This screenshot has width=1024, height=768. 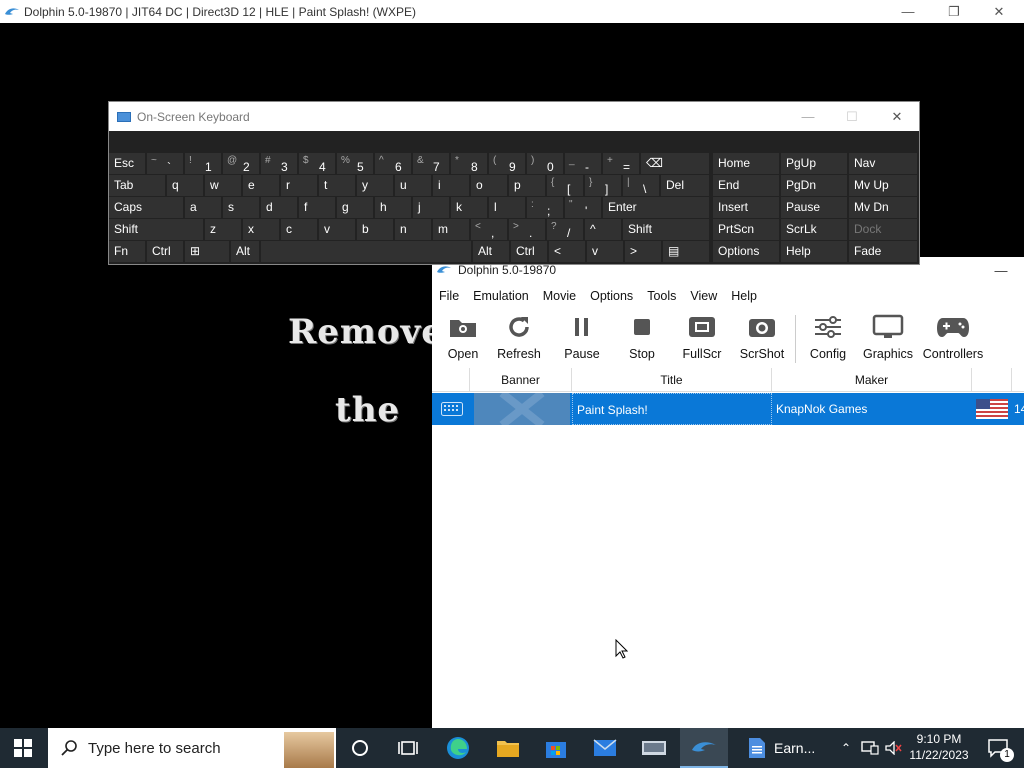 I want to click on osk-key: w, so click(x=223, y=185).